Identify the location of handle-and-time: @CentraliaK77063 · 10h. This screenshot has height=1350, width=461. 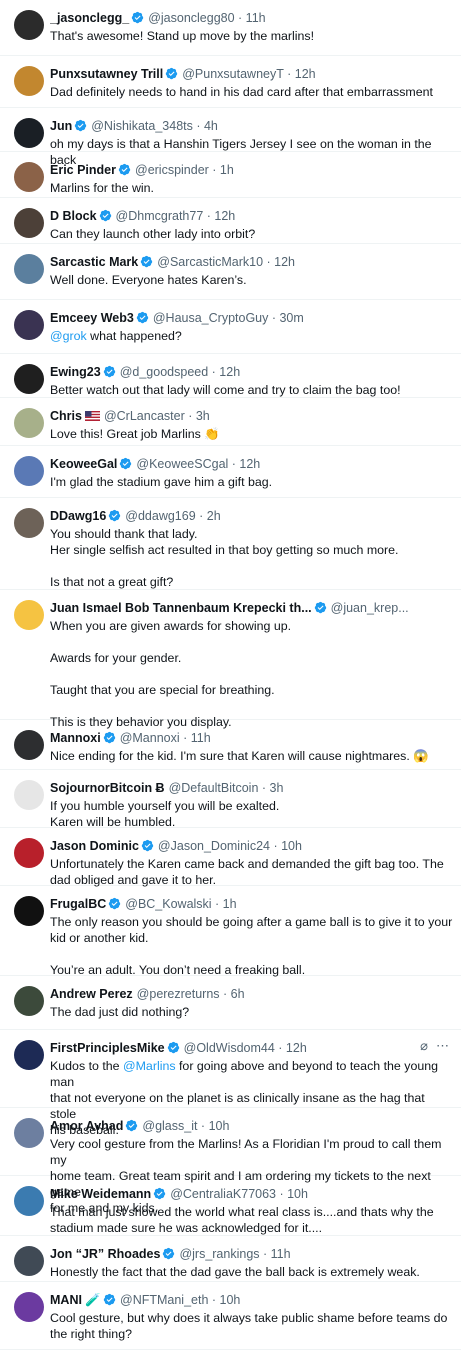
(239, 1194).